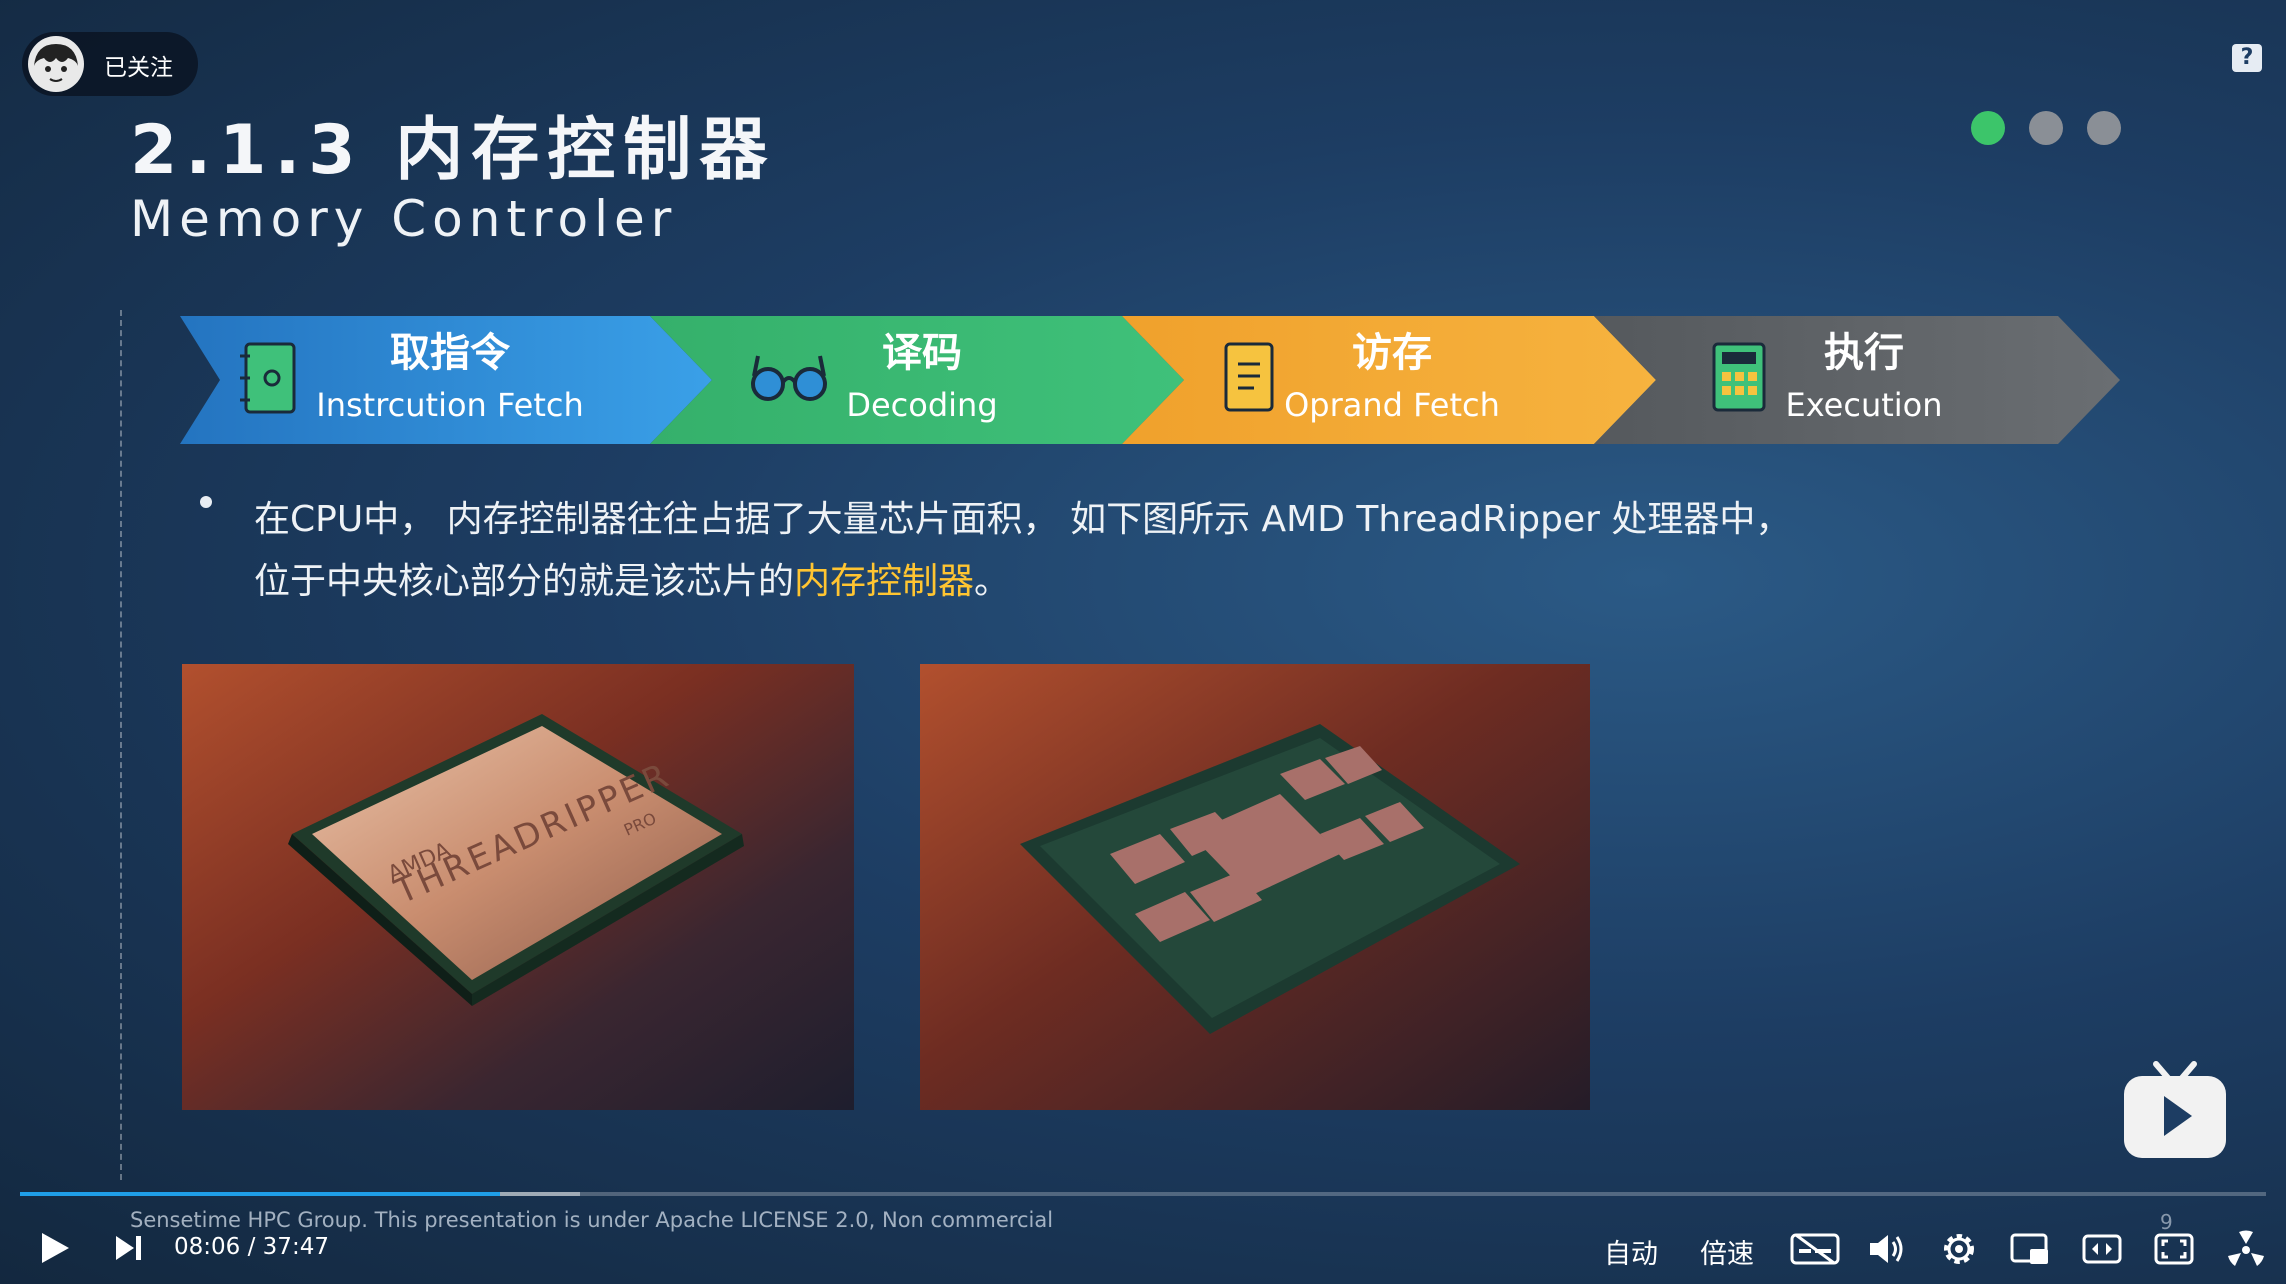 The width and height of the screenshot is (2286, 1284). Describe the element at coordinates (1392, 405) in the screenshot. I see `stage-operand-en: Oprand Fetch` at that location.